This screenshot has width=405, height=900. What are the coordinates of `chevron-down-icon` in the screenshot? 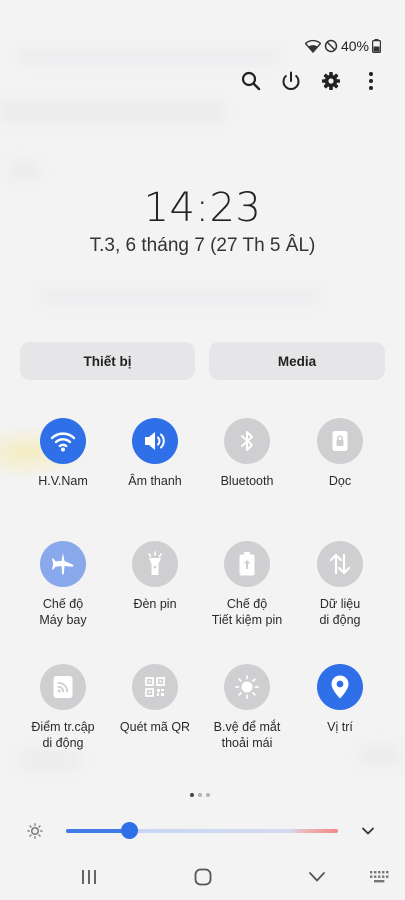 It's located at (368, 833).